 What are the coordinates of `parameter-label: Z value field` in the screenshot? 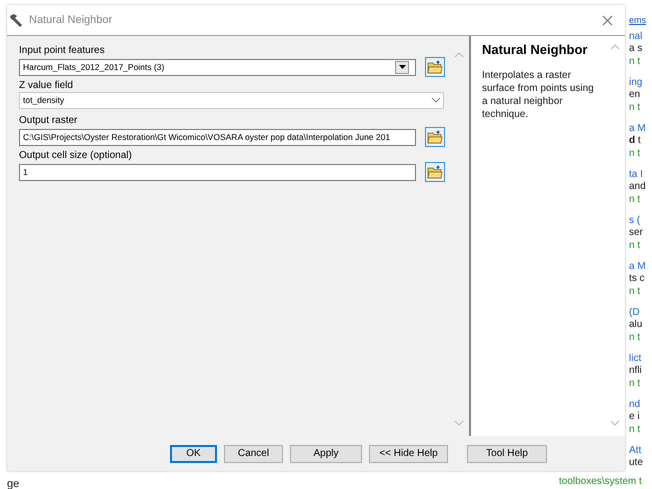 It's located at (46, 85).